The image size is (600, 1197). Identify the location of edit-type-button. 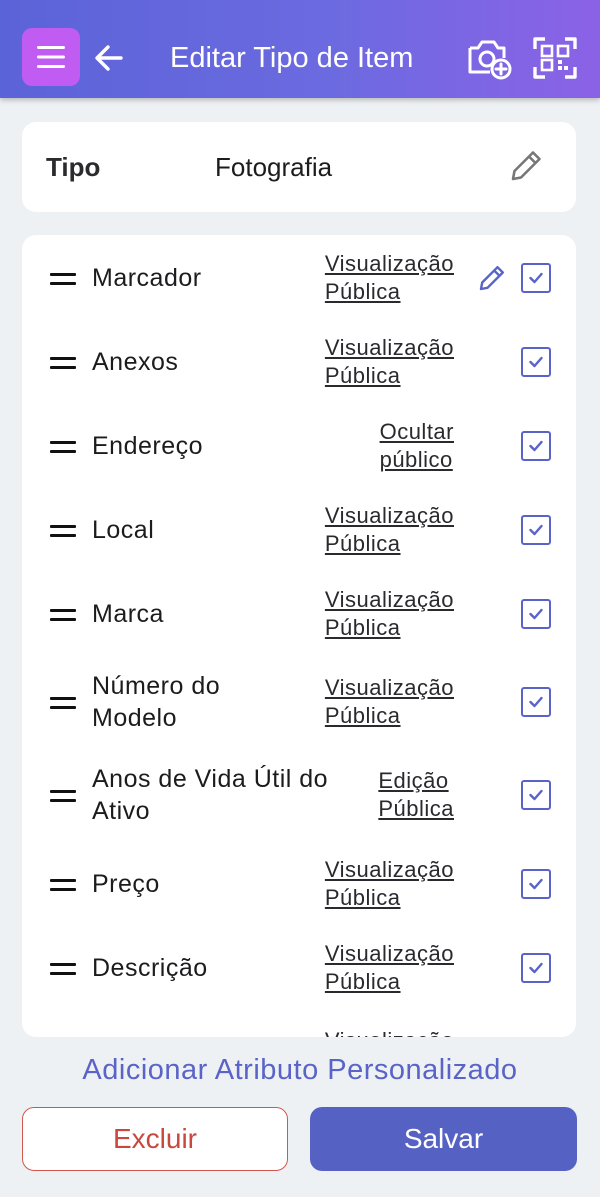
(526, 166).